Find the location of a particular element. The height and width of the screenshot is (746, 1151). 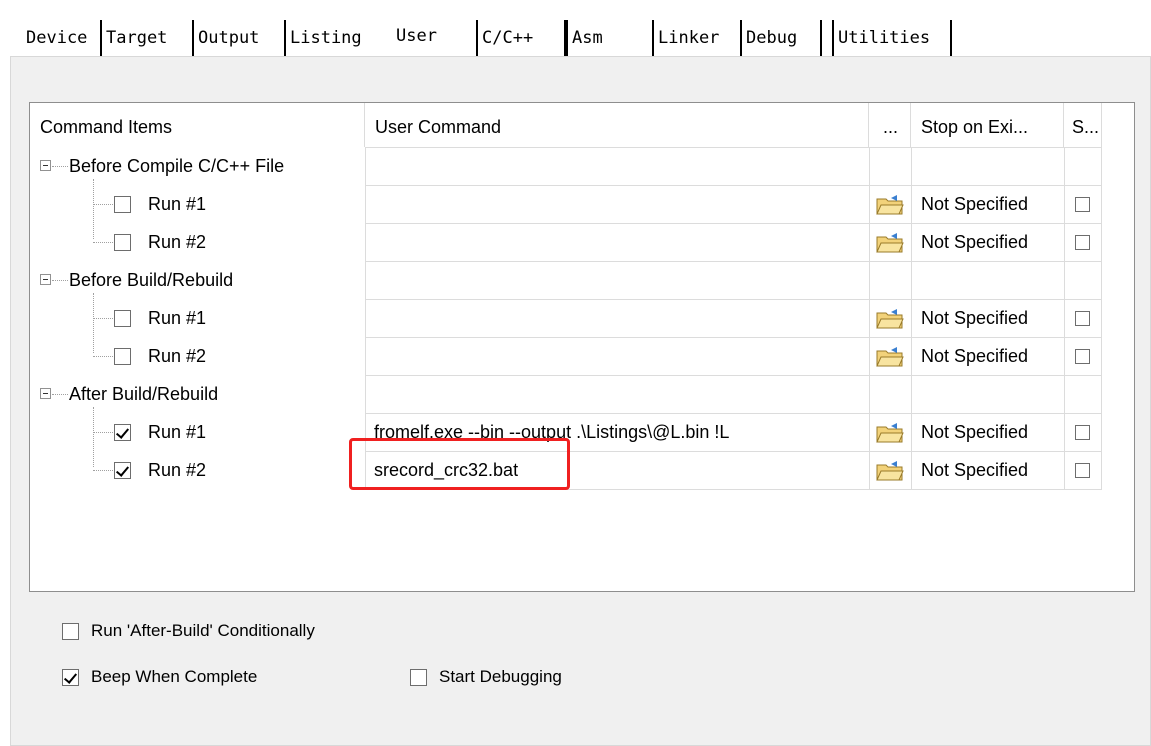

tab-output: Output is located at coordinates (240, 38).